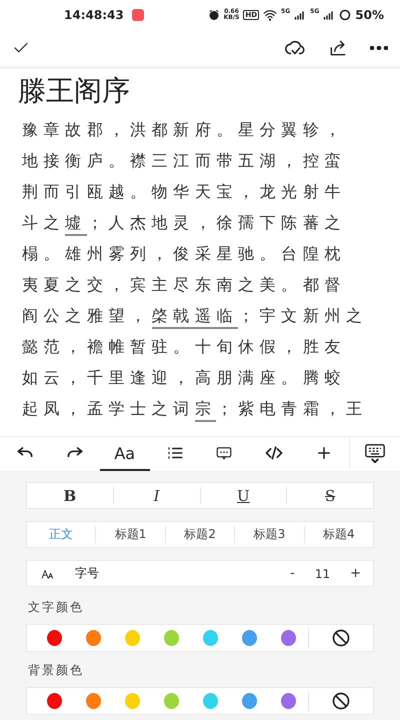 The height and width of the screenshot is (720, 400). I want to click on status-time: 14:48:43, so click(94, 15).